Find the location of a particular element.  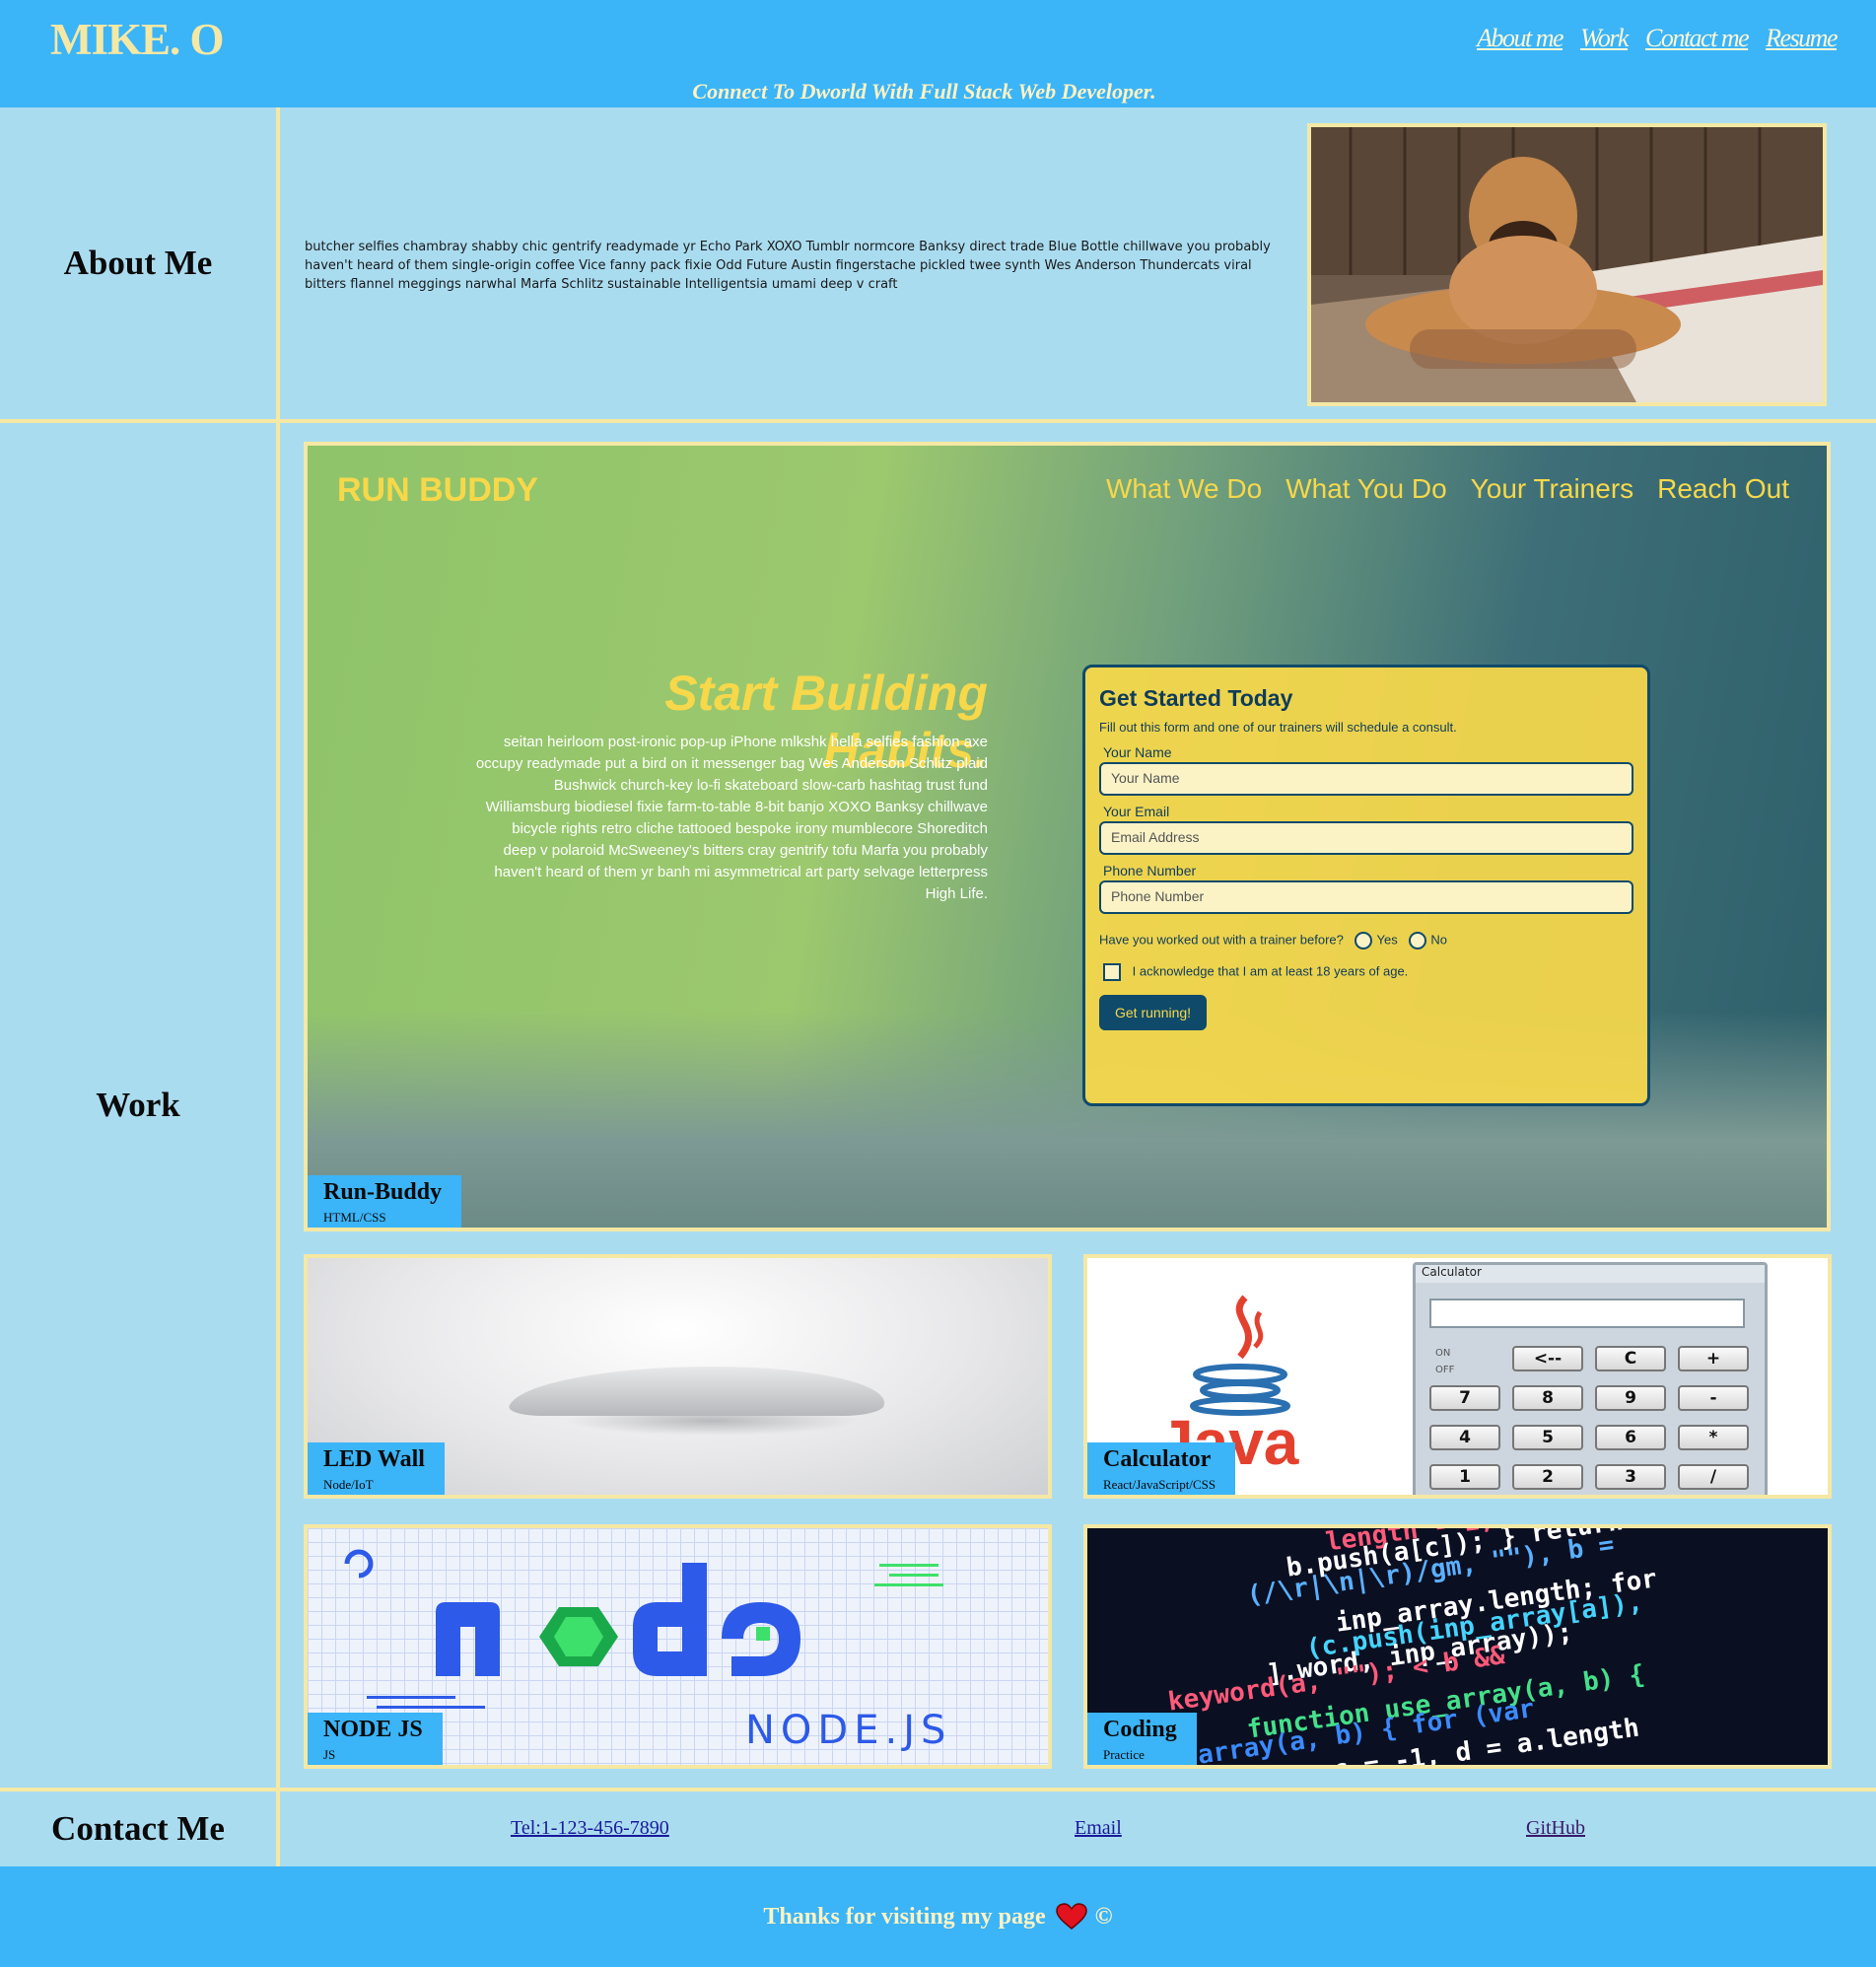

run-buddy-nav-item: Reach Out is located at coordinates (1723, 488).